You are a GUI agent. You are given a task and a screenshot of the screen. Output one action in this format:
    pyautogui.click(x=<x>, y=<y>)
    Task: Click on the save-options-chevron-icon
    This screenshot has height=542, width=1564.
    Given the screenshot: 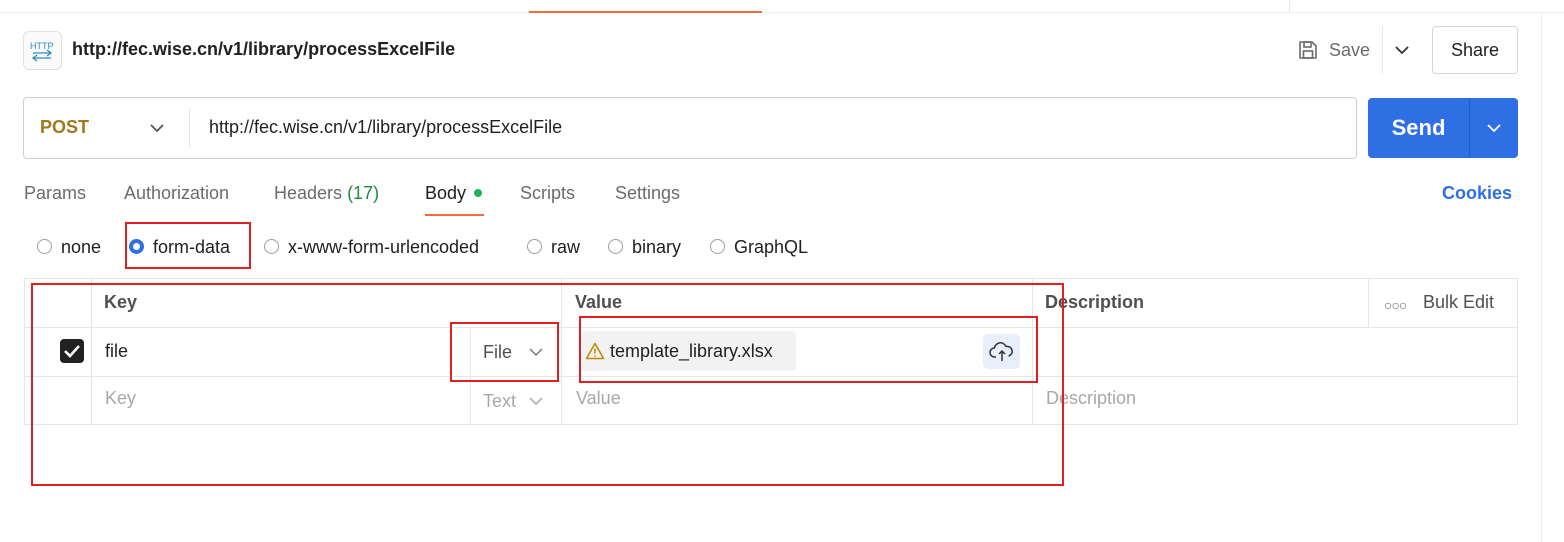 What is the action you would take?
    pyautogui.click(x=1402, y=50)
    